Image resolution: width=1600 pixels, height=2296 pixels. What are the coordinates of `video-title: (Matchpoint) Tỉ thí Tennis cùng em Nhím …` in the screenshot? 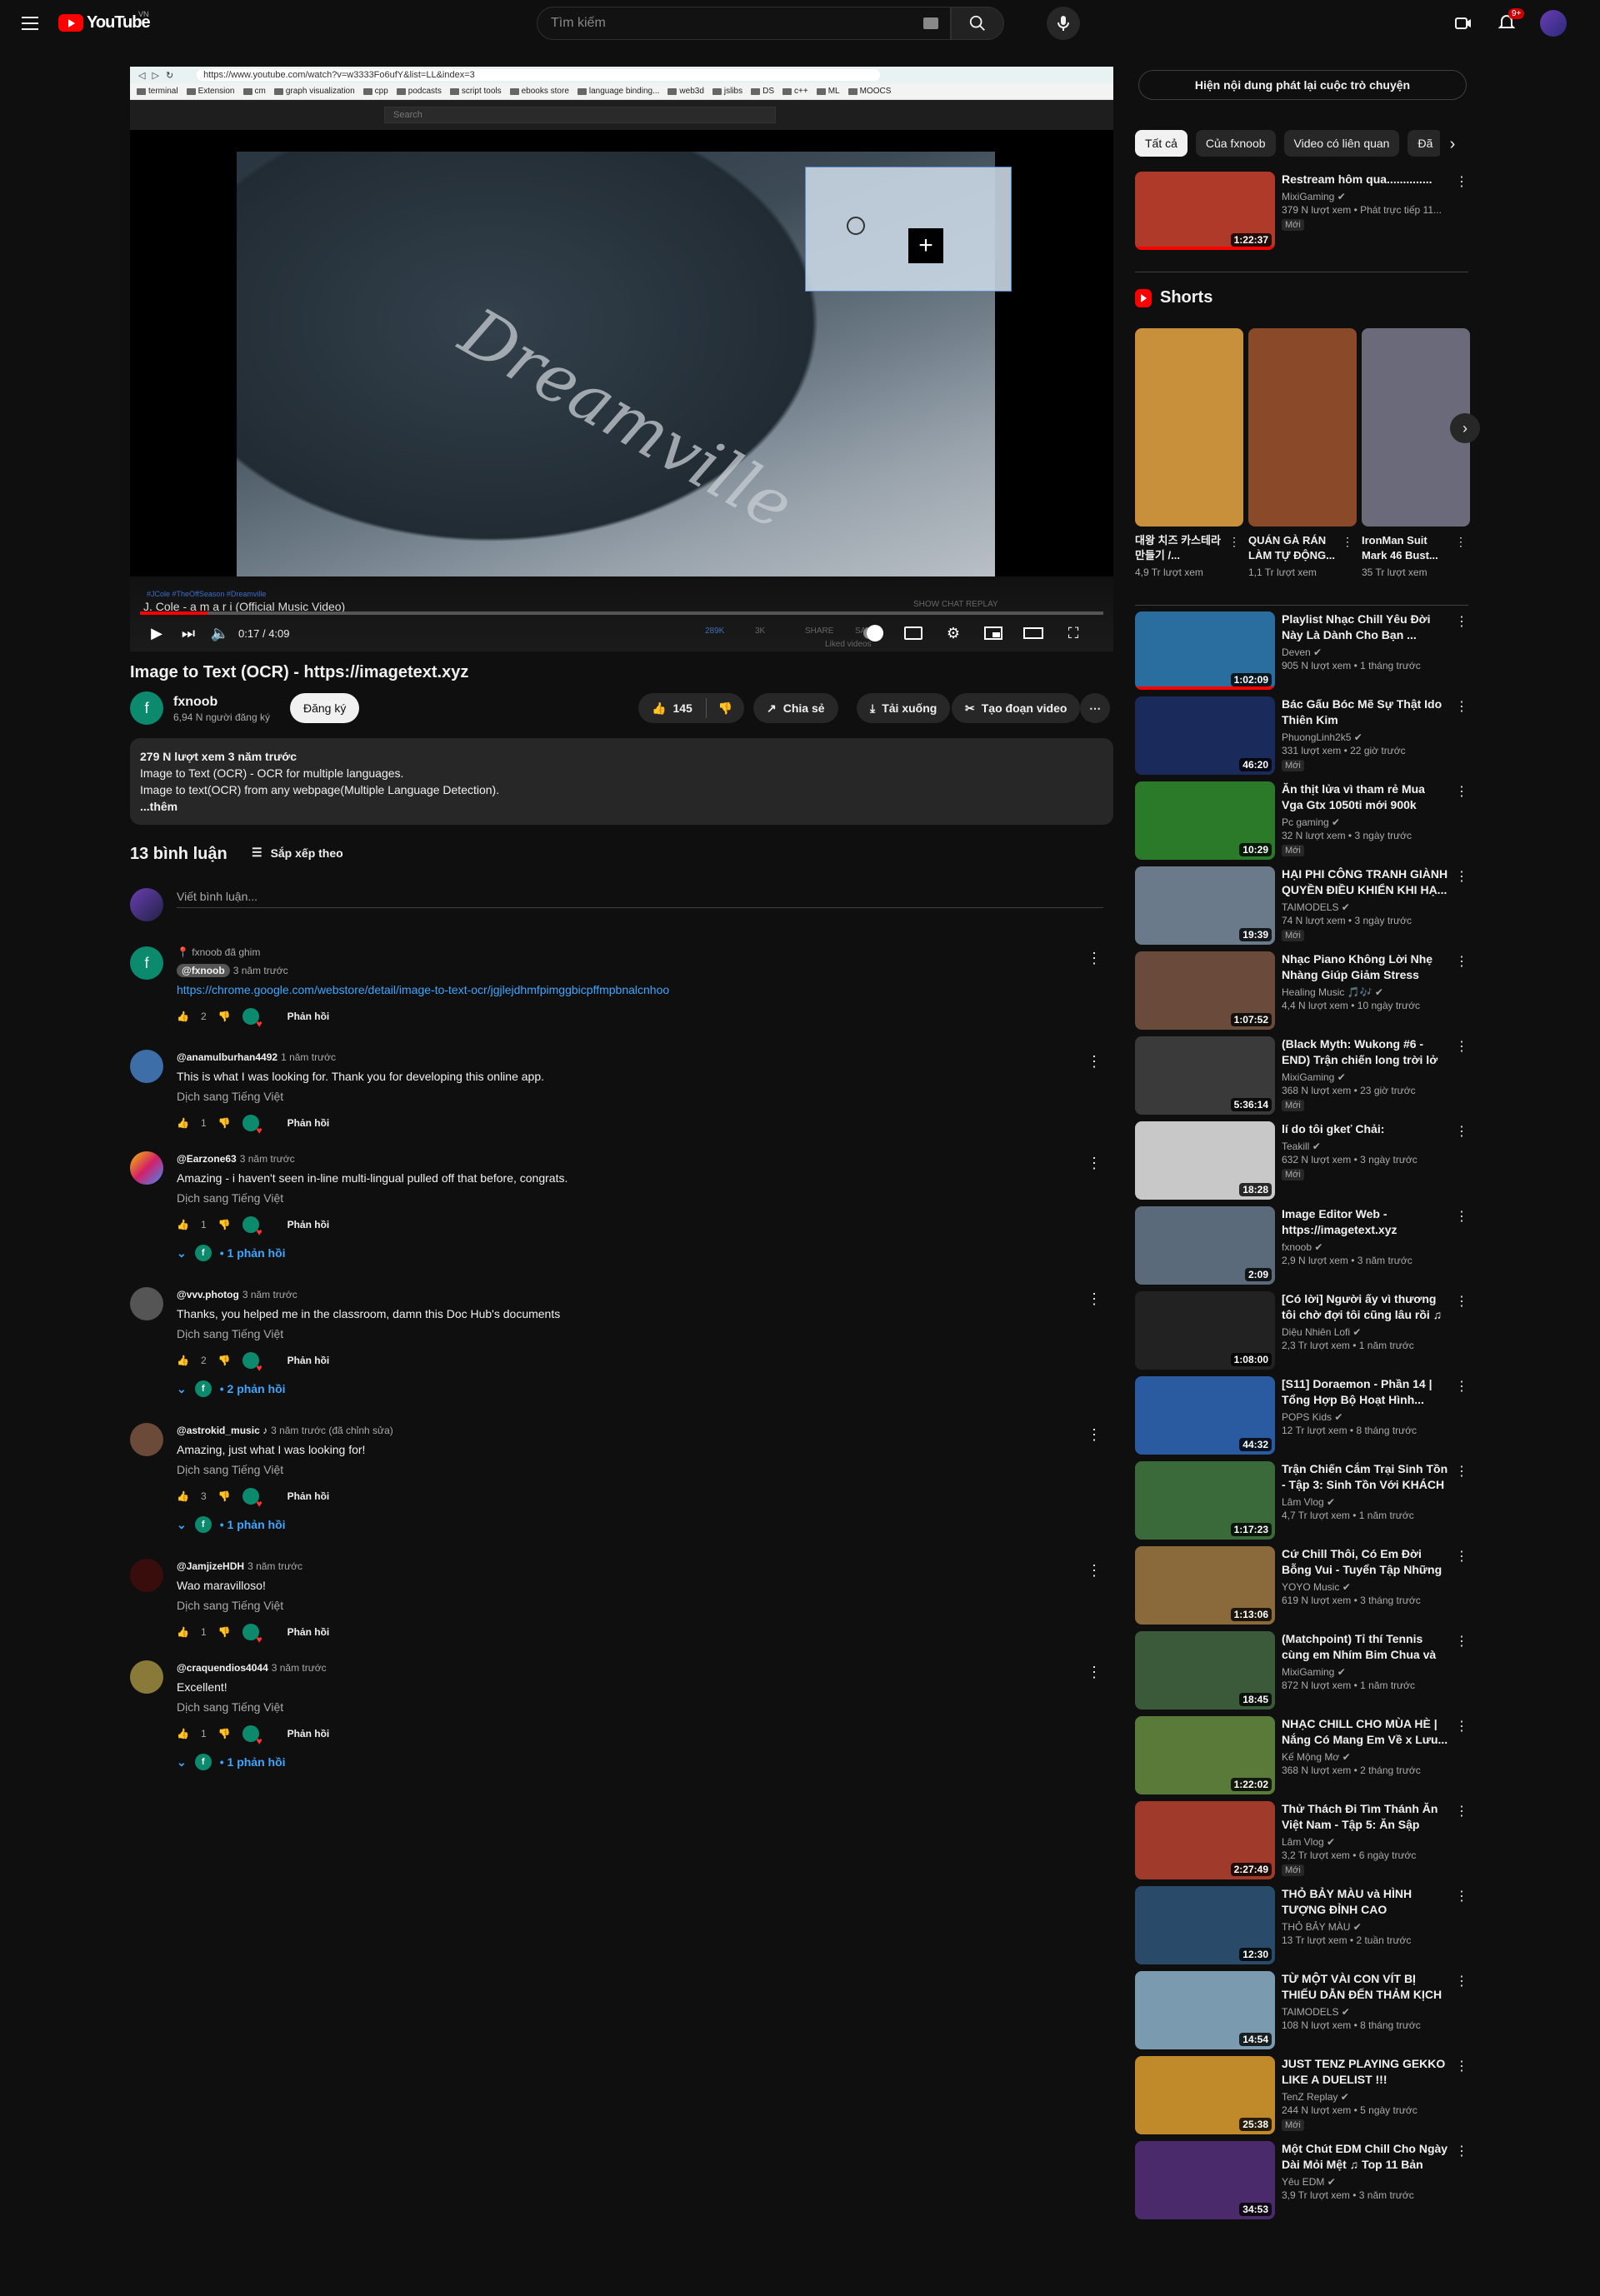 It's located at (1365, 1647).